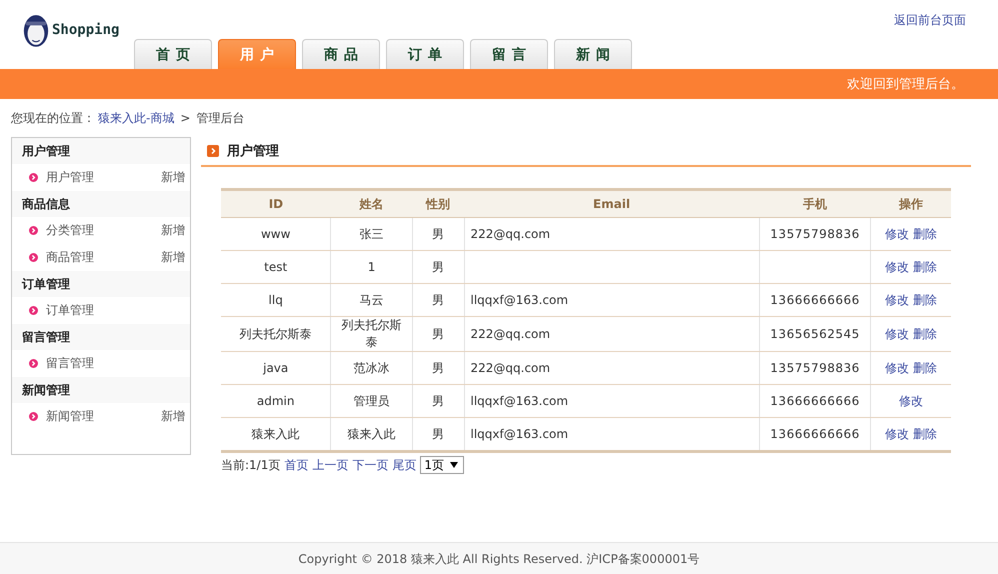  I want to click on page-select: 1页, so click(442, 465).